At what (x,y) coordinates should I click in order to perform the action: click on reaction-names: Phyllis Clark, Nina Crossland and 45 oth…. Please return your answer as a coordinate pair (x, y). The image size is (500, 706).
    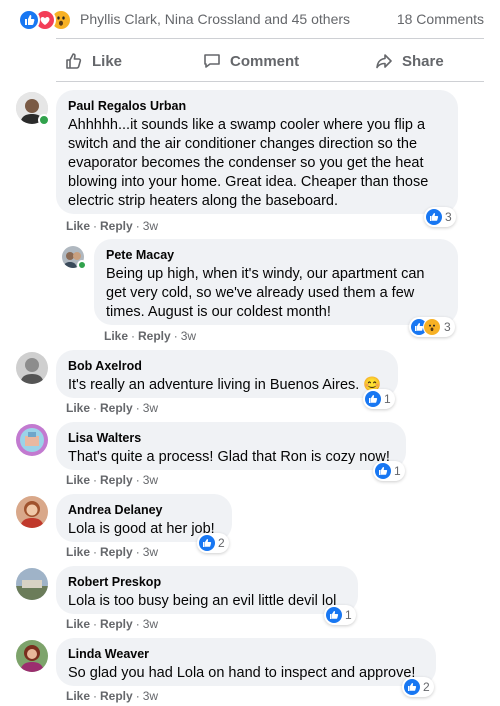
    Looking at the image, I should click on (215, 19).